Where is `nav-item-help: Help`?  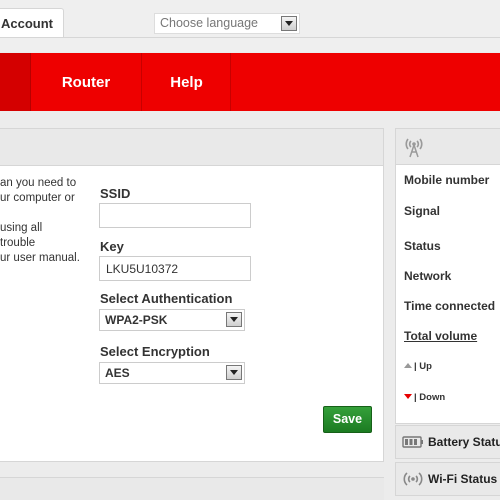
nav-item-help: Help is located at coordinates (187, 82).